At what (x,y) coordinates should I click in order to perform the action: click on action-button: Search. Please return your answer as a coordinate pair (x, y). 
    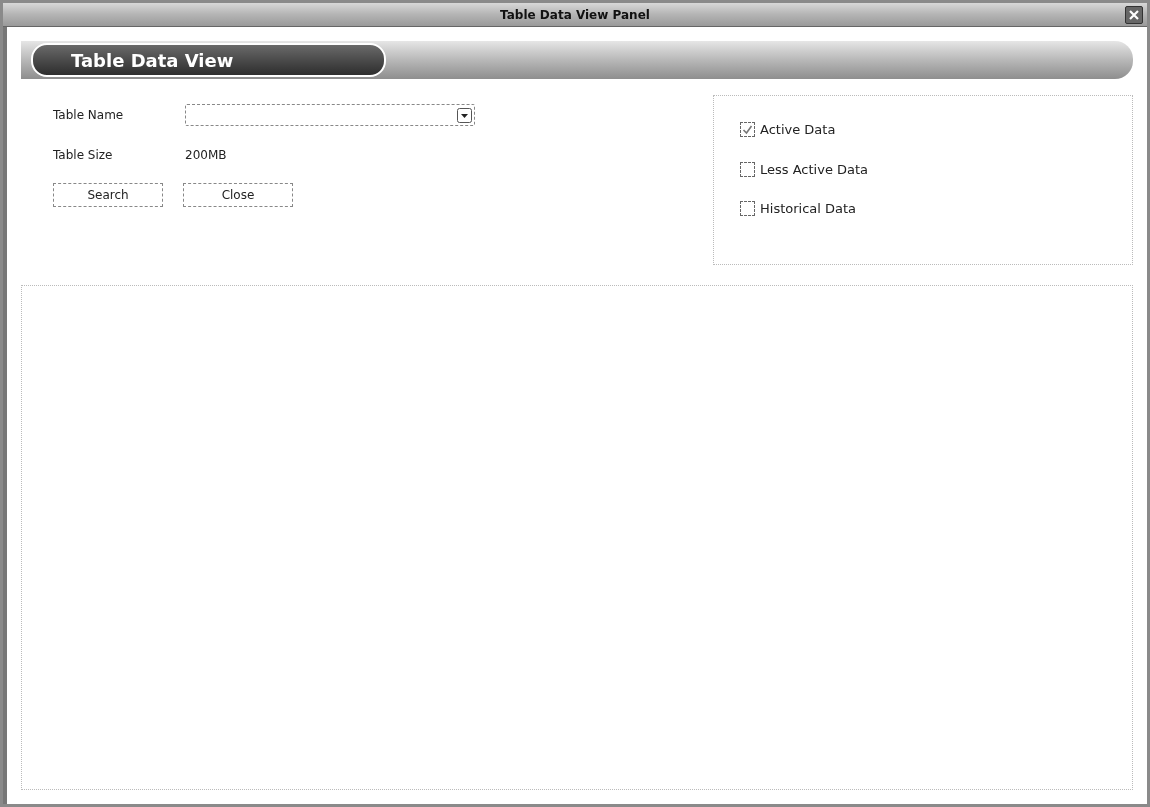
    Looking at the image, I should click on (108, 195).